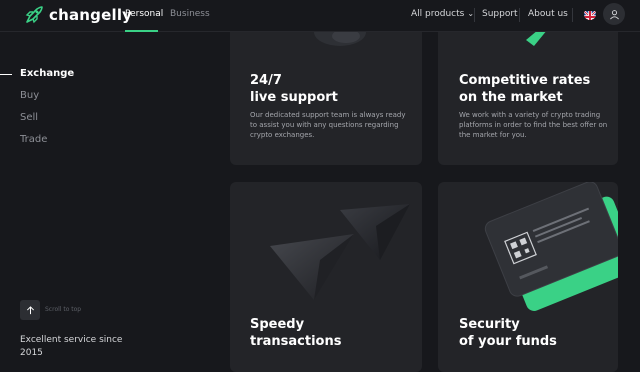 Image resolution: width=640 pixels, height=372 pixels. Describe the element at coordinates (29, 117) in the screenshot. I see `sidebar-item-sell: Sell` at that location.